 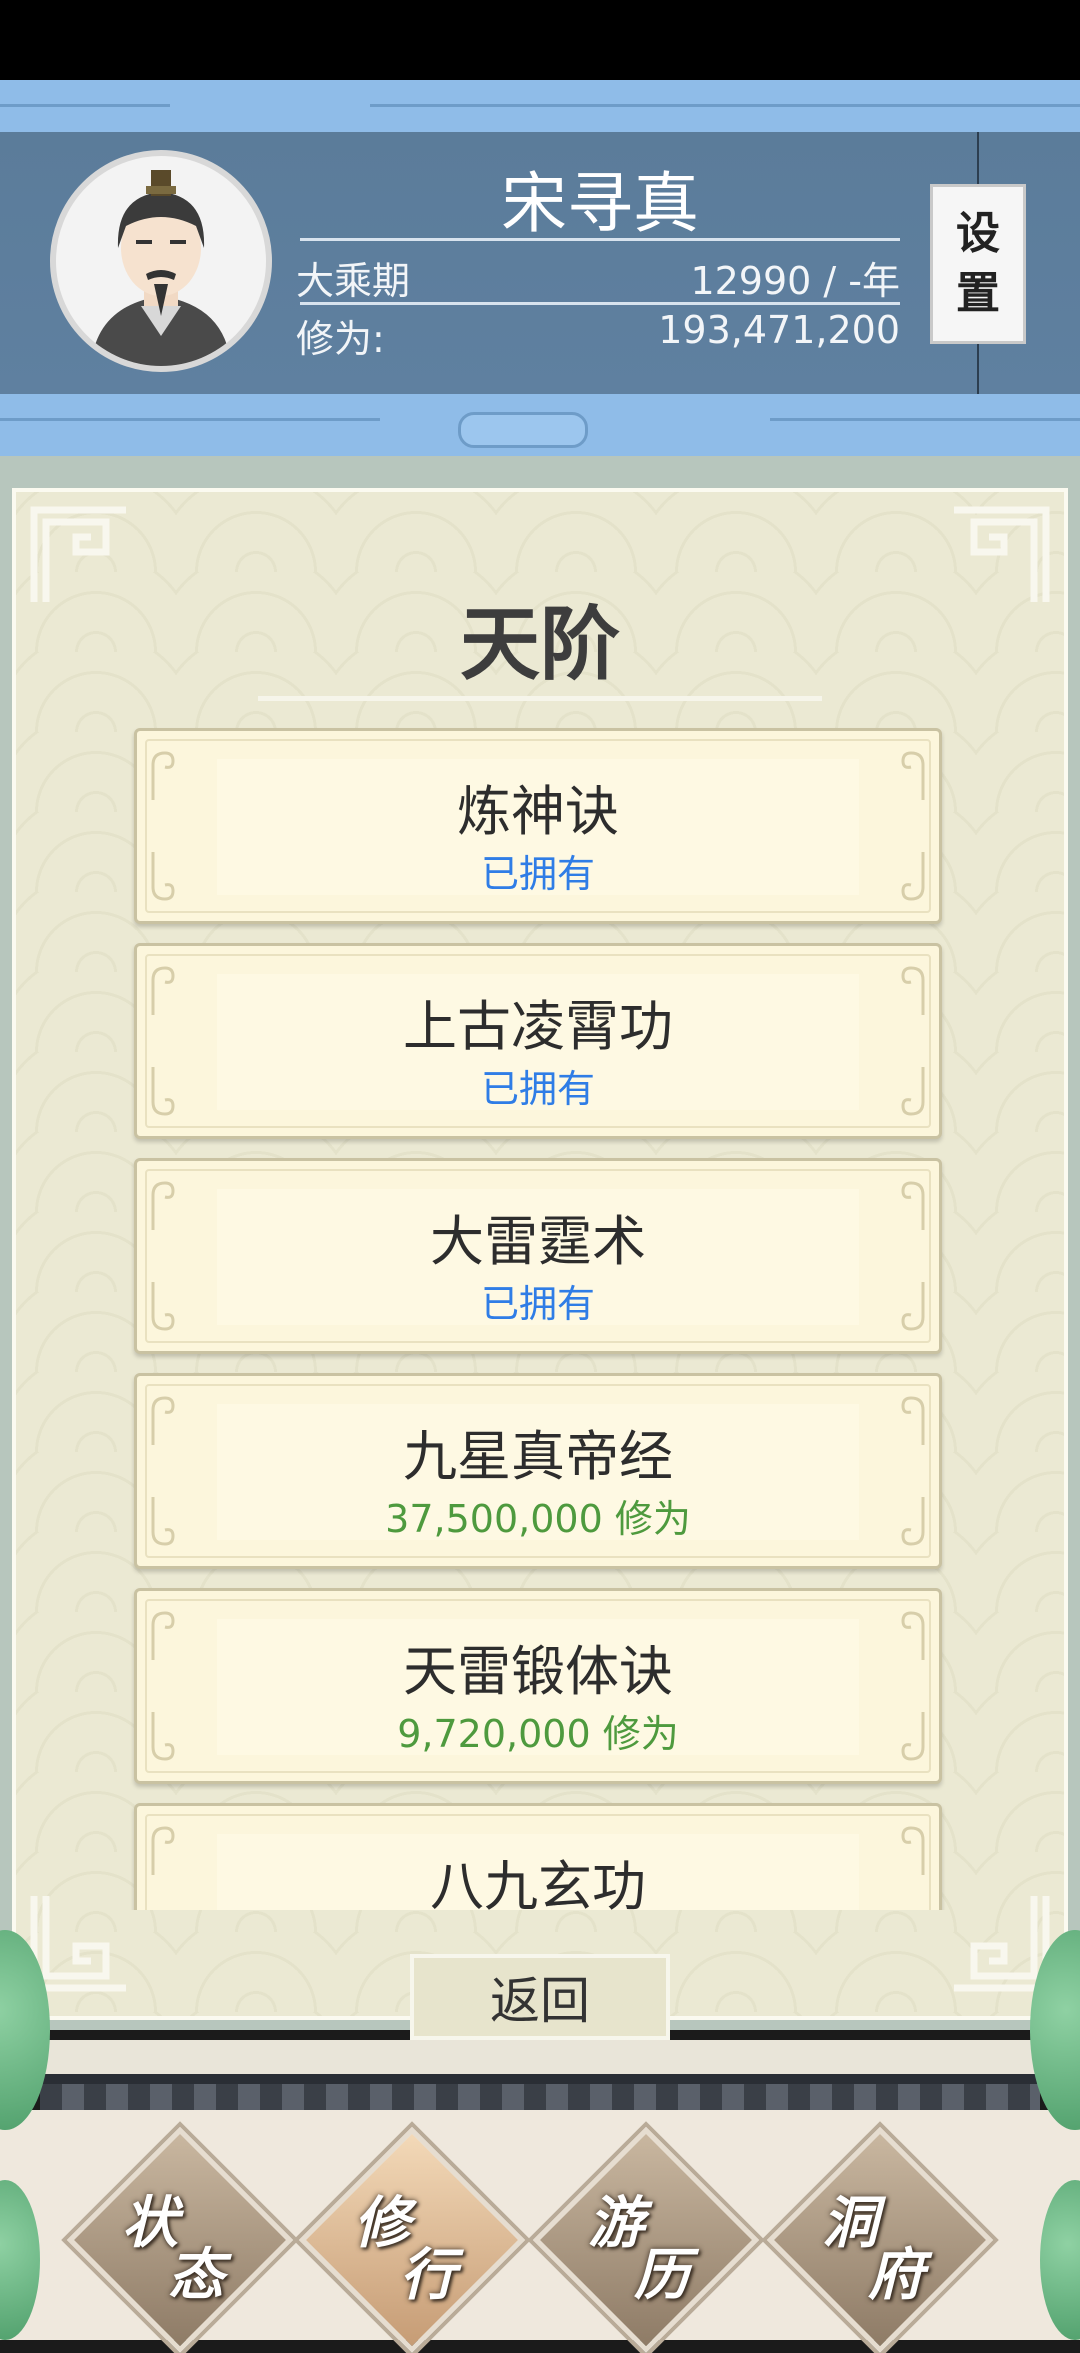 What do you see at coordinates (180, 2239) in the screenshot?
I see `nav-button: 状态` at bounding box center [180, 2239].